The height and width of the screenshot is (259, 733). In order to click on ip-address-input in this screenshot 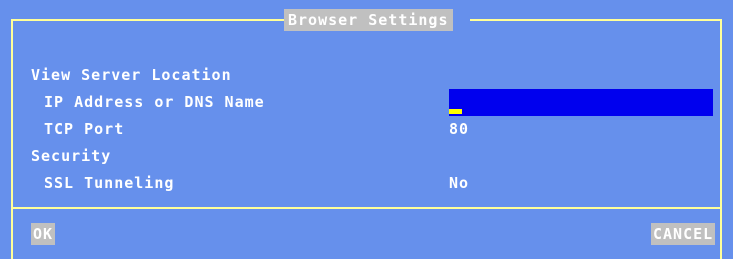, I will do `click(581, 102)`.